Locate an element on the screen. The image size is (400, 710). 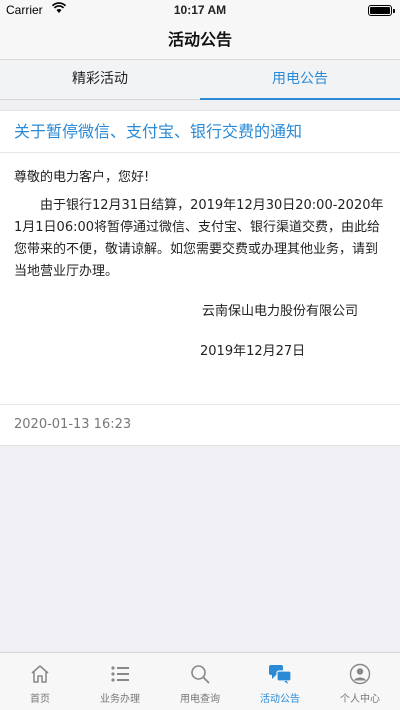
nav-bar: 活动公告 is located at coordinates (200, 40).